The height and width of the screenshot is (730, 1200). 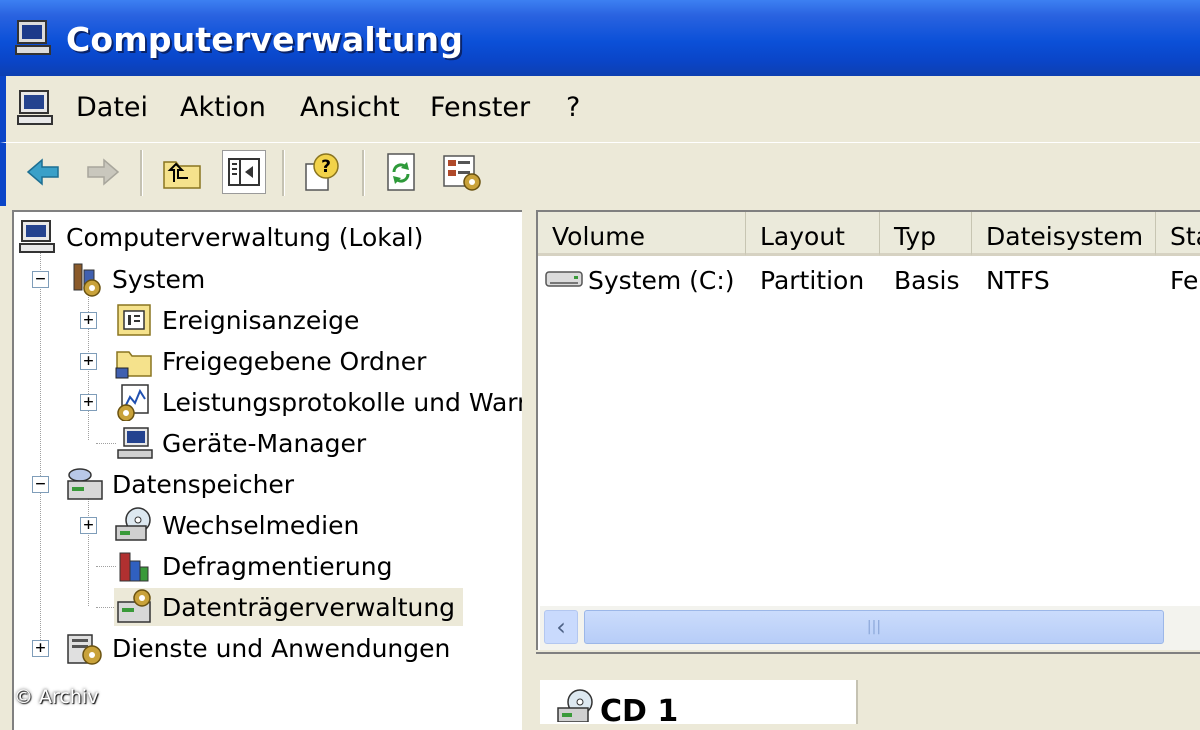 What do you see at coordinates (926, 234) in the screenshot?
I see `column-header-typ: Typ` at bounding box center [926, 234].